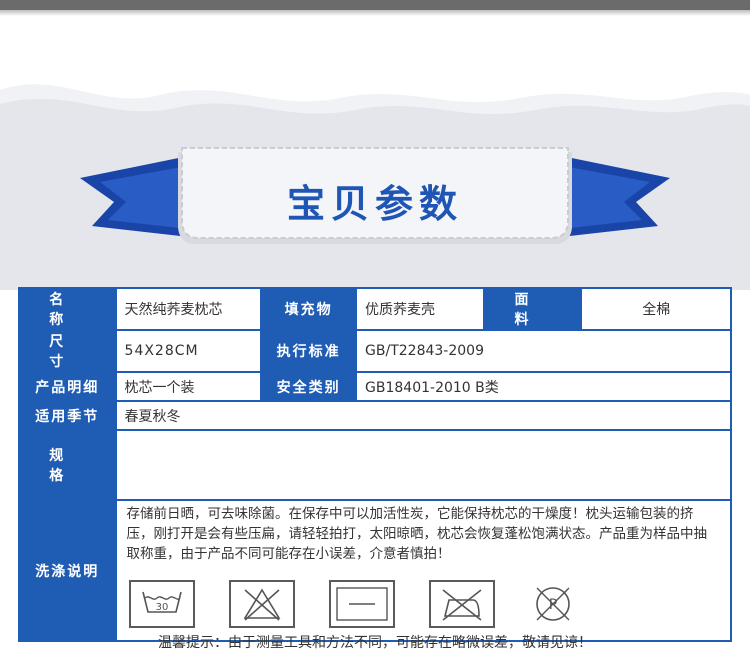 This screenshot has height=655, width=750. What do you see at coordinates (420, 309) in the screenshot?
I see `filling-value: 优质荞麦壳` at bounding box center [420, 309].